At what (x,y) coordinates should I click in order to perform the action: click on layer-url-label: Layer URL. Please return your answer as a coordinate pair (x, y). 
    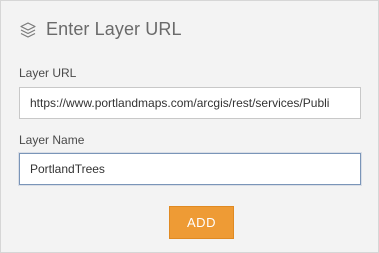
    Looking at the image, I should click on (48, 73).